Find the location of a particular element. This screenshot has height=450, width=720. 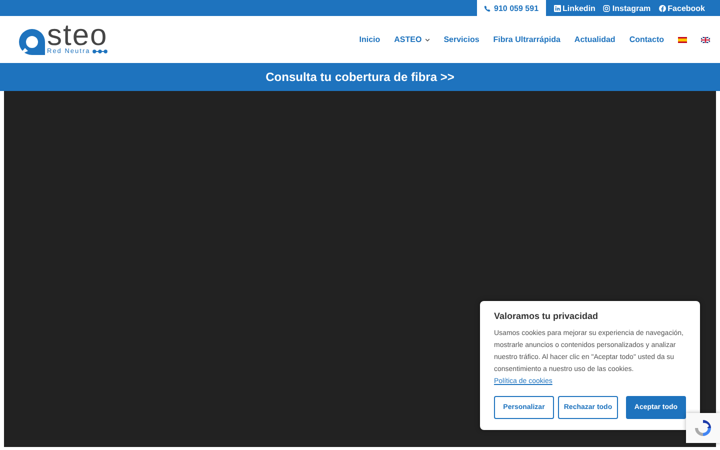

nav-link: Actualidad is located at coordinates (595, 39).